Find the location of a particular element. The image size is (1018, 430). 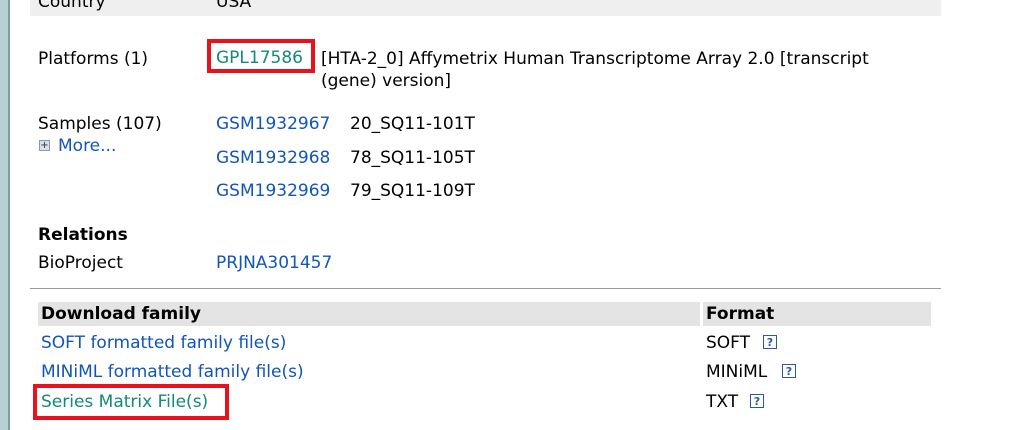

platform-link-gpl: GPL17586 is located at coordinates (259, 58).